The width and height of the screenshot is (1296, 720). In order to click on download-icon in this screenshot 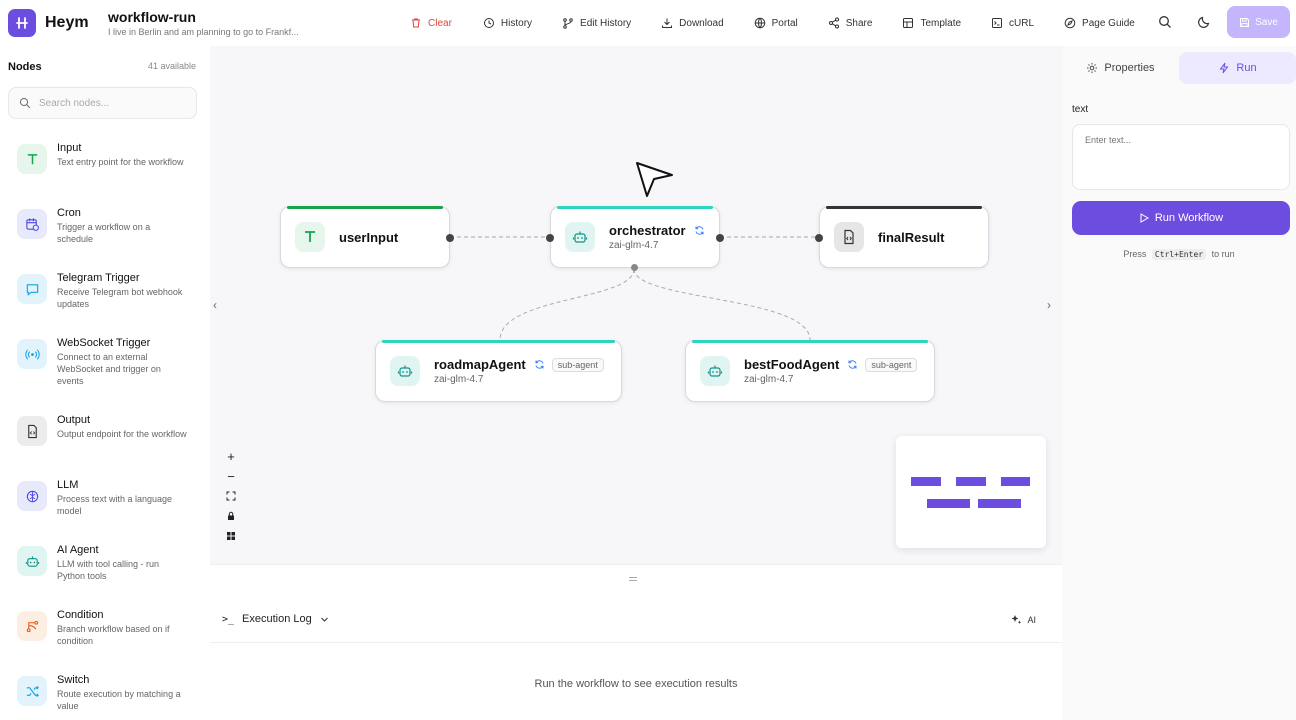, I will do `click(667, 23)`.